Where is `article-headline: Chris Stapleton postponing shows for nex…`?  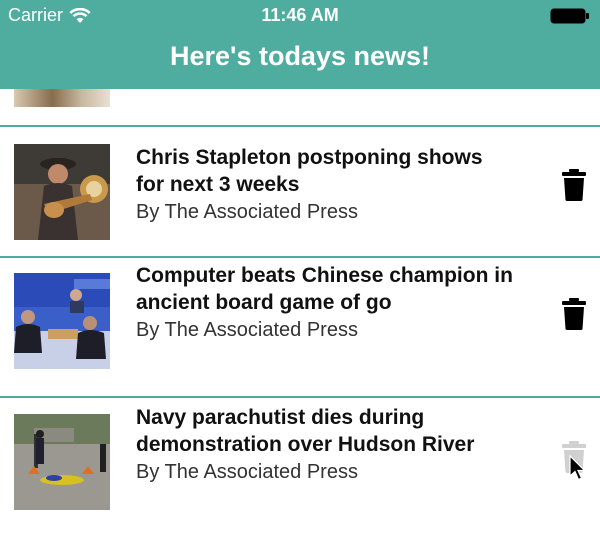
article-headline: Chris Stapleton postponing shows for nex… is located at coordinates (326, 171).